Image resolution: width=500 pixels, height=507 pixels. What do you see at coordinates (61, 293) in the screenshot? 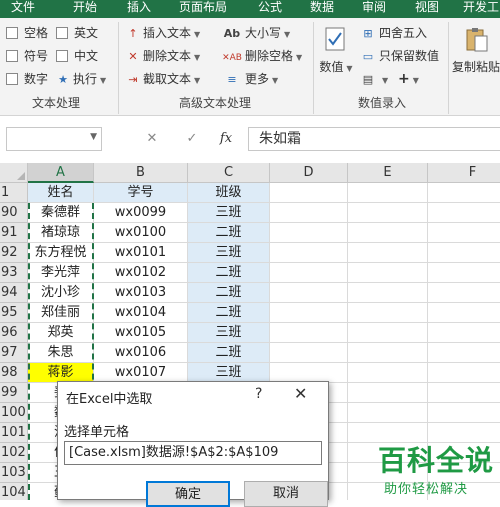
I see `table-cell: 沈小珍` at bounding box center [61, 293].